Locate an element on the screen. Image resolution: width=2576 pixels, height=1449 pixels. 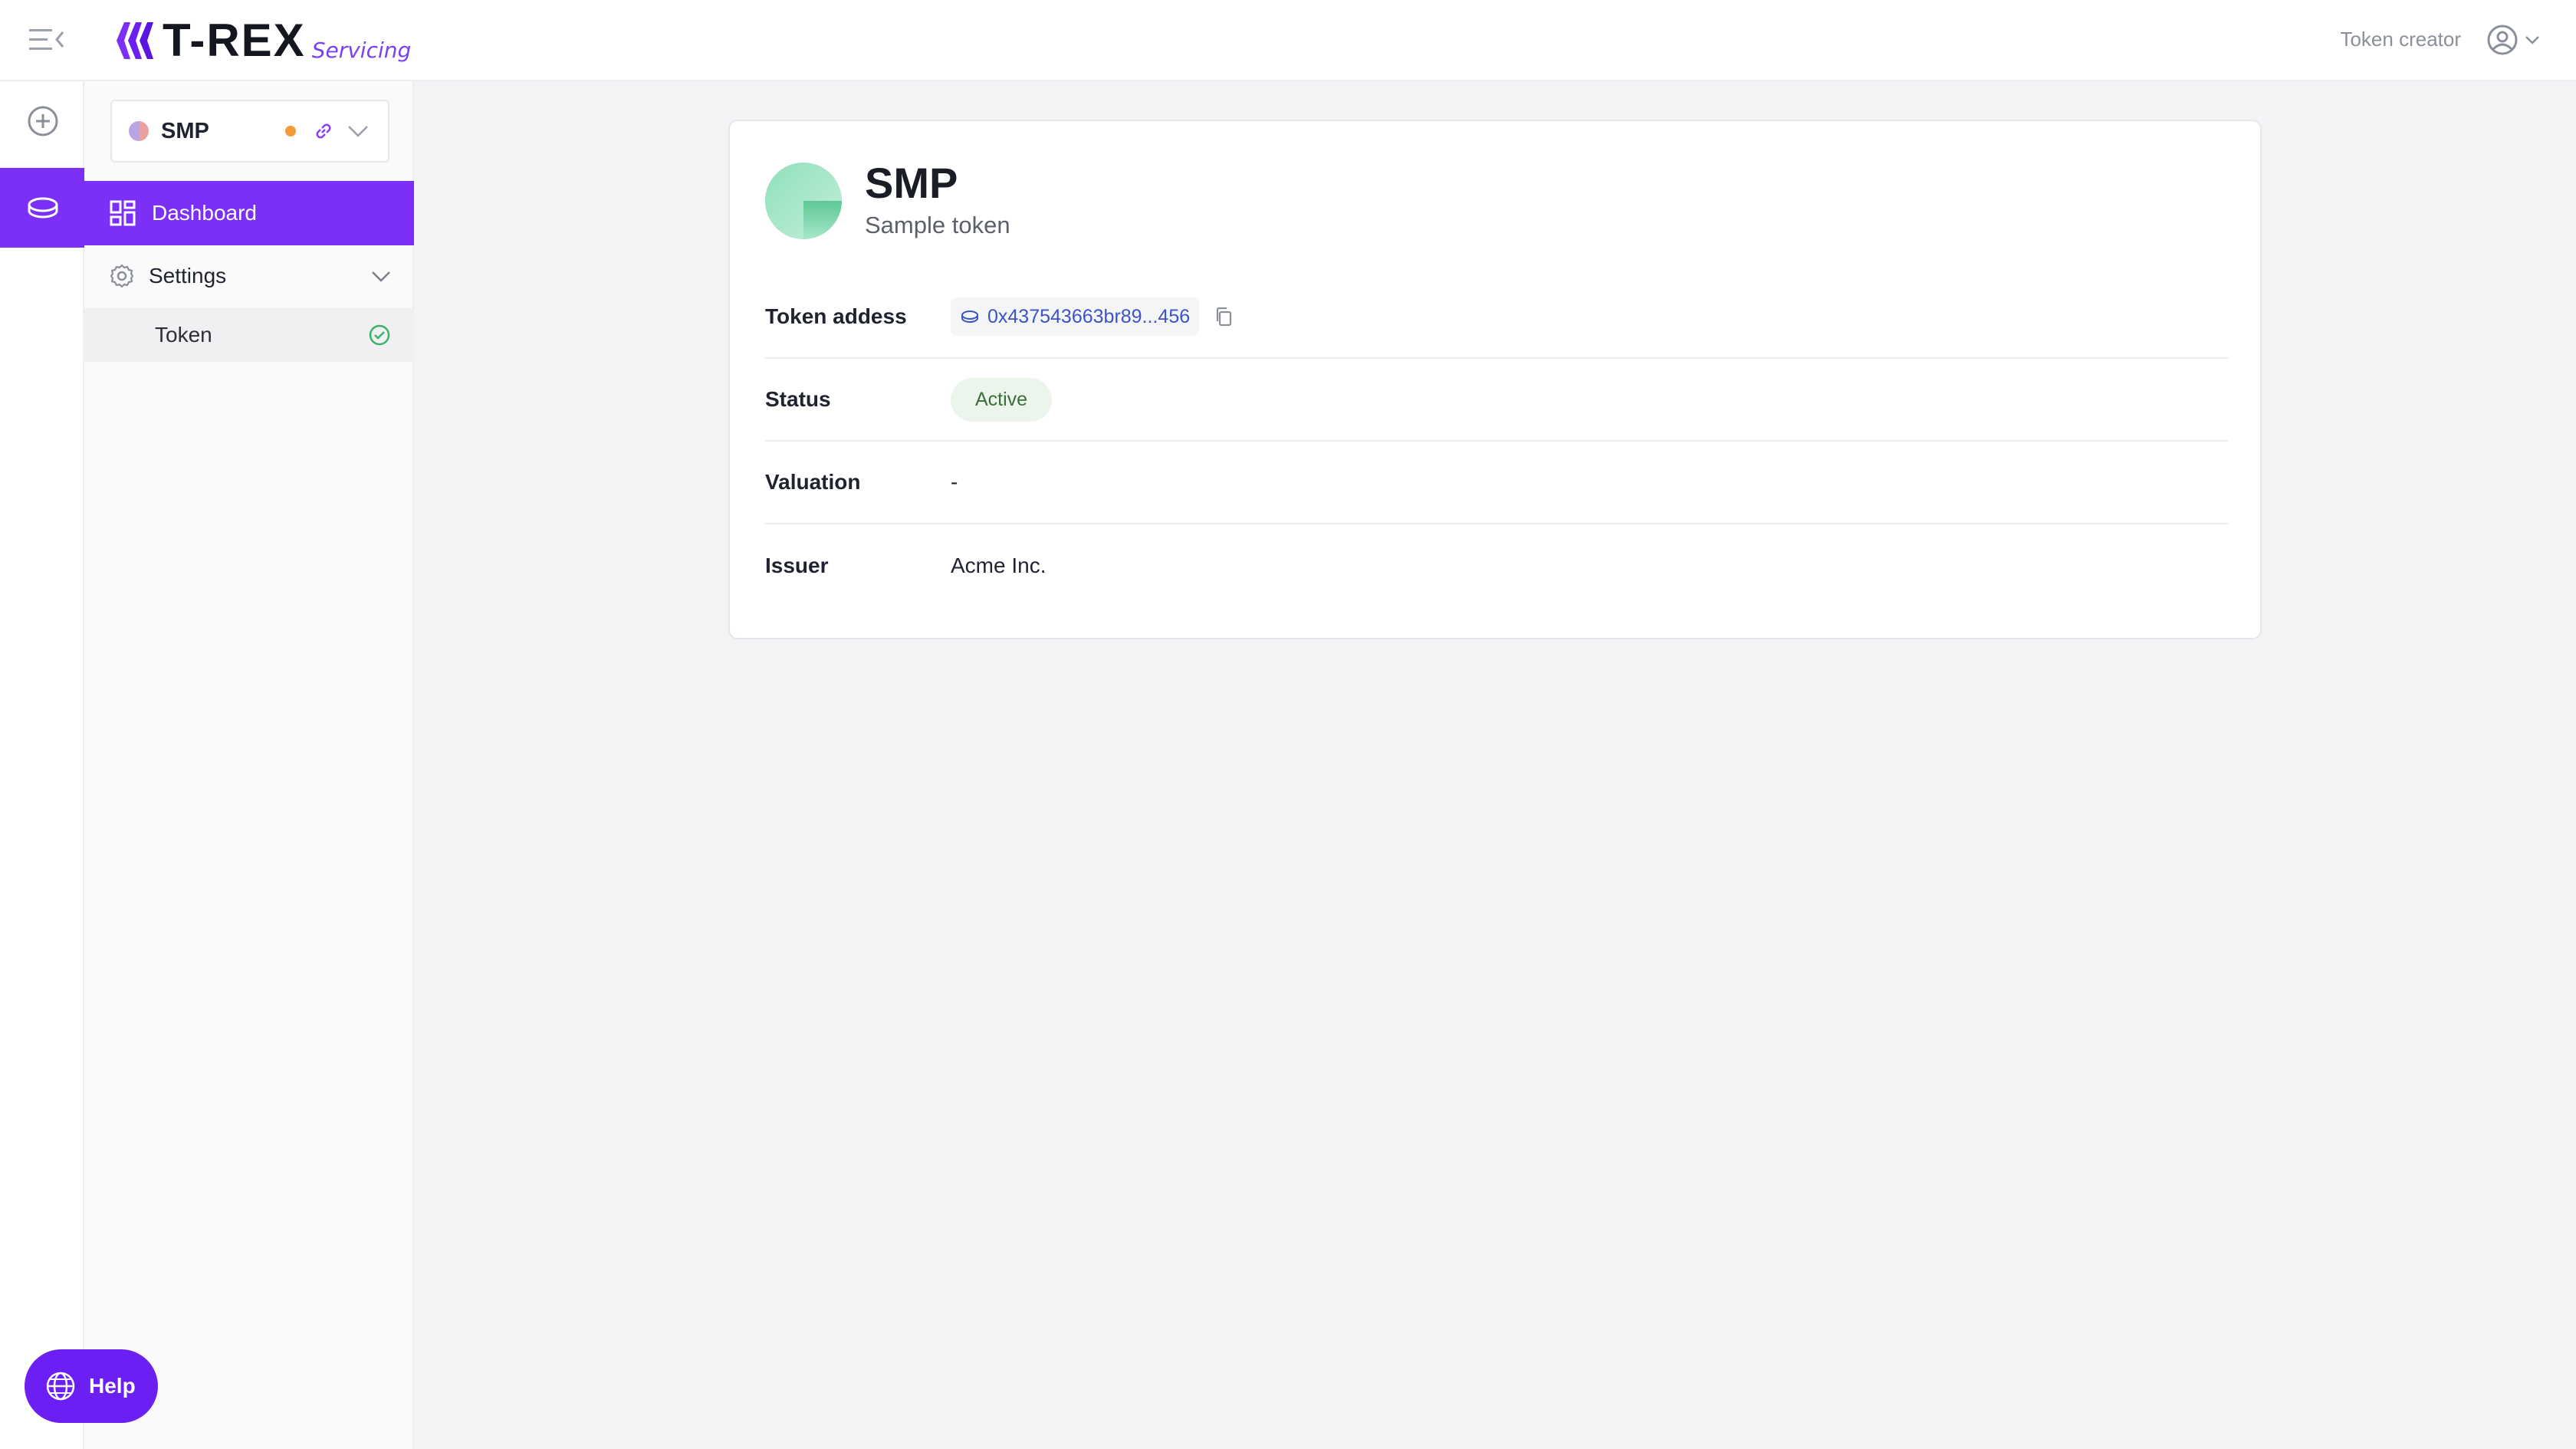
rail-tokens-button is located at coordinates (43, 208).